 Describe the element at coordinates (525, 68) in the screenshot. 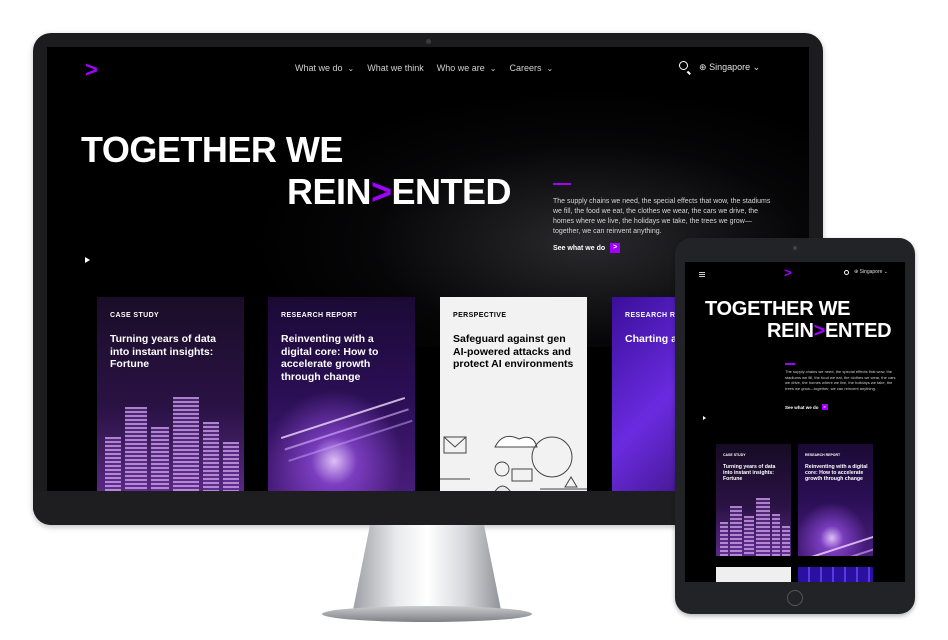

I see `nav-item-label: Careers` at that location.